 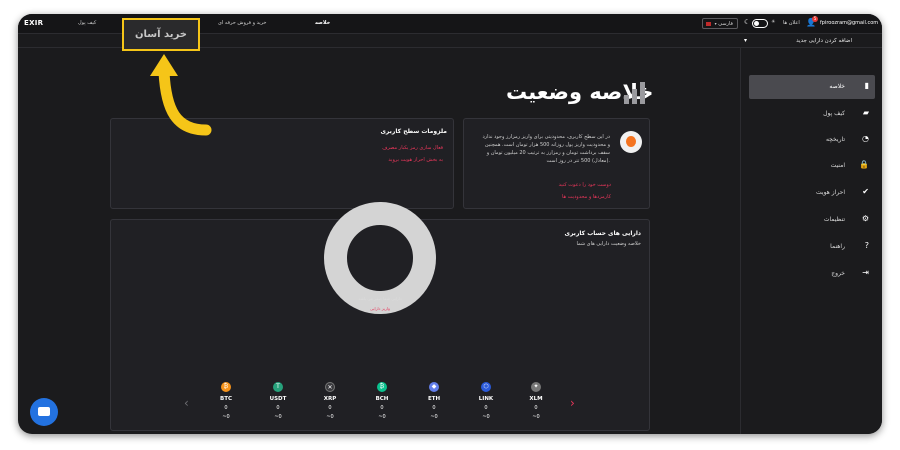 What do you see at coordinates (572, 403) in the screenshot?
I see `chevron-right-icon: ›` at bounding box center [572, 403].